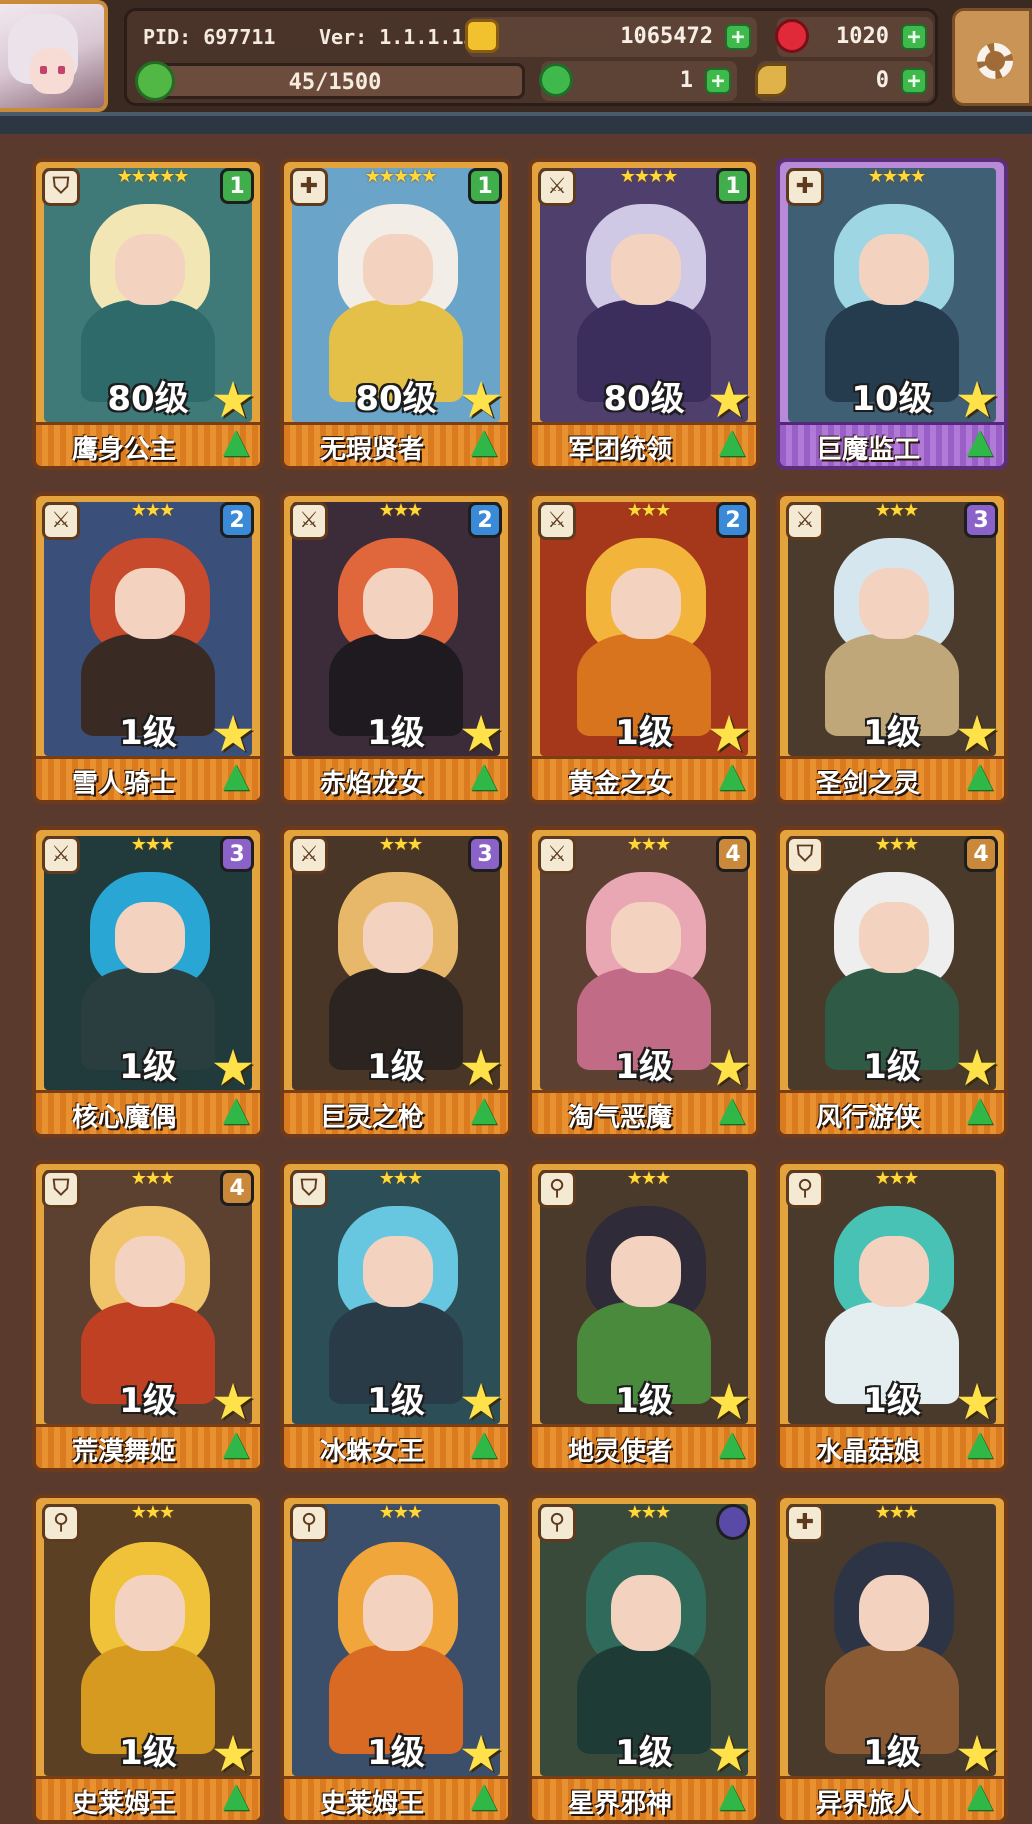 Image resolution: width=1032 pixels, height=1824 pixels. What do you see at coordinates (638, 81) in the screenshot?
I see `clover-counter: 1 +` at bounding box center [638, 81].